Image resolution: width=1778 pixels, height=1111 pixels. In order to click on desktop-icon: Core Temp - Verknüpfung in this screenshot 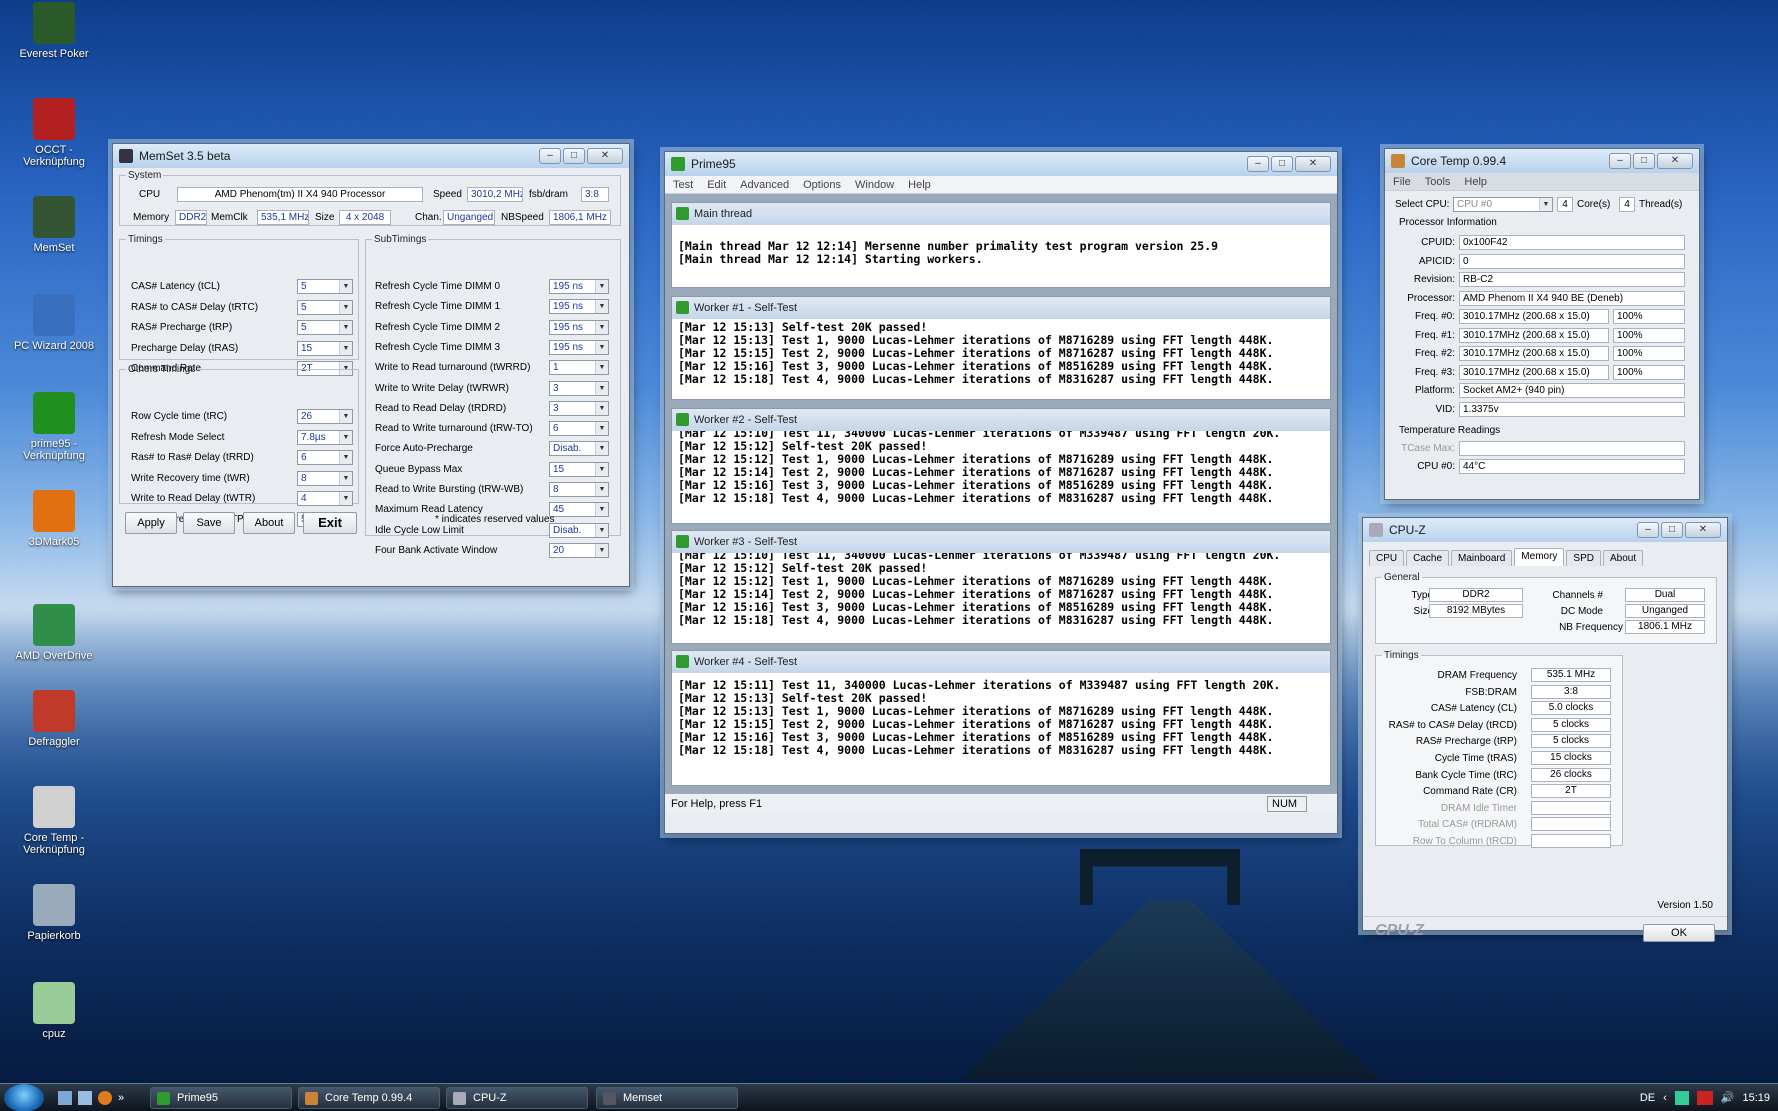, I will do `click(54, 821)`.